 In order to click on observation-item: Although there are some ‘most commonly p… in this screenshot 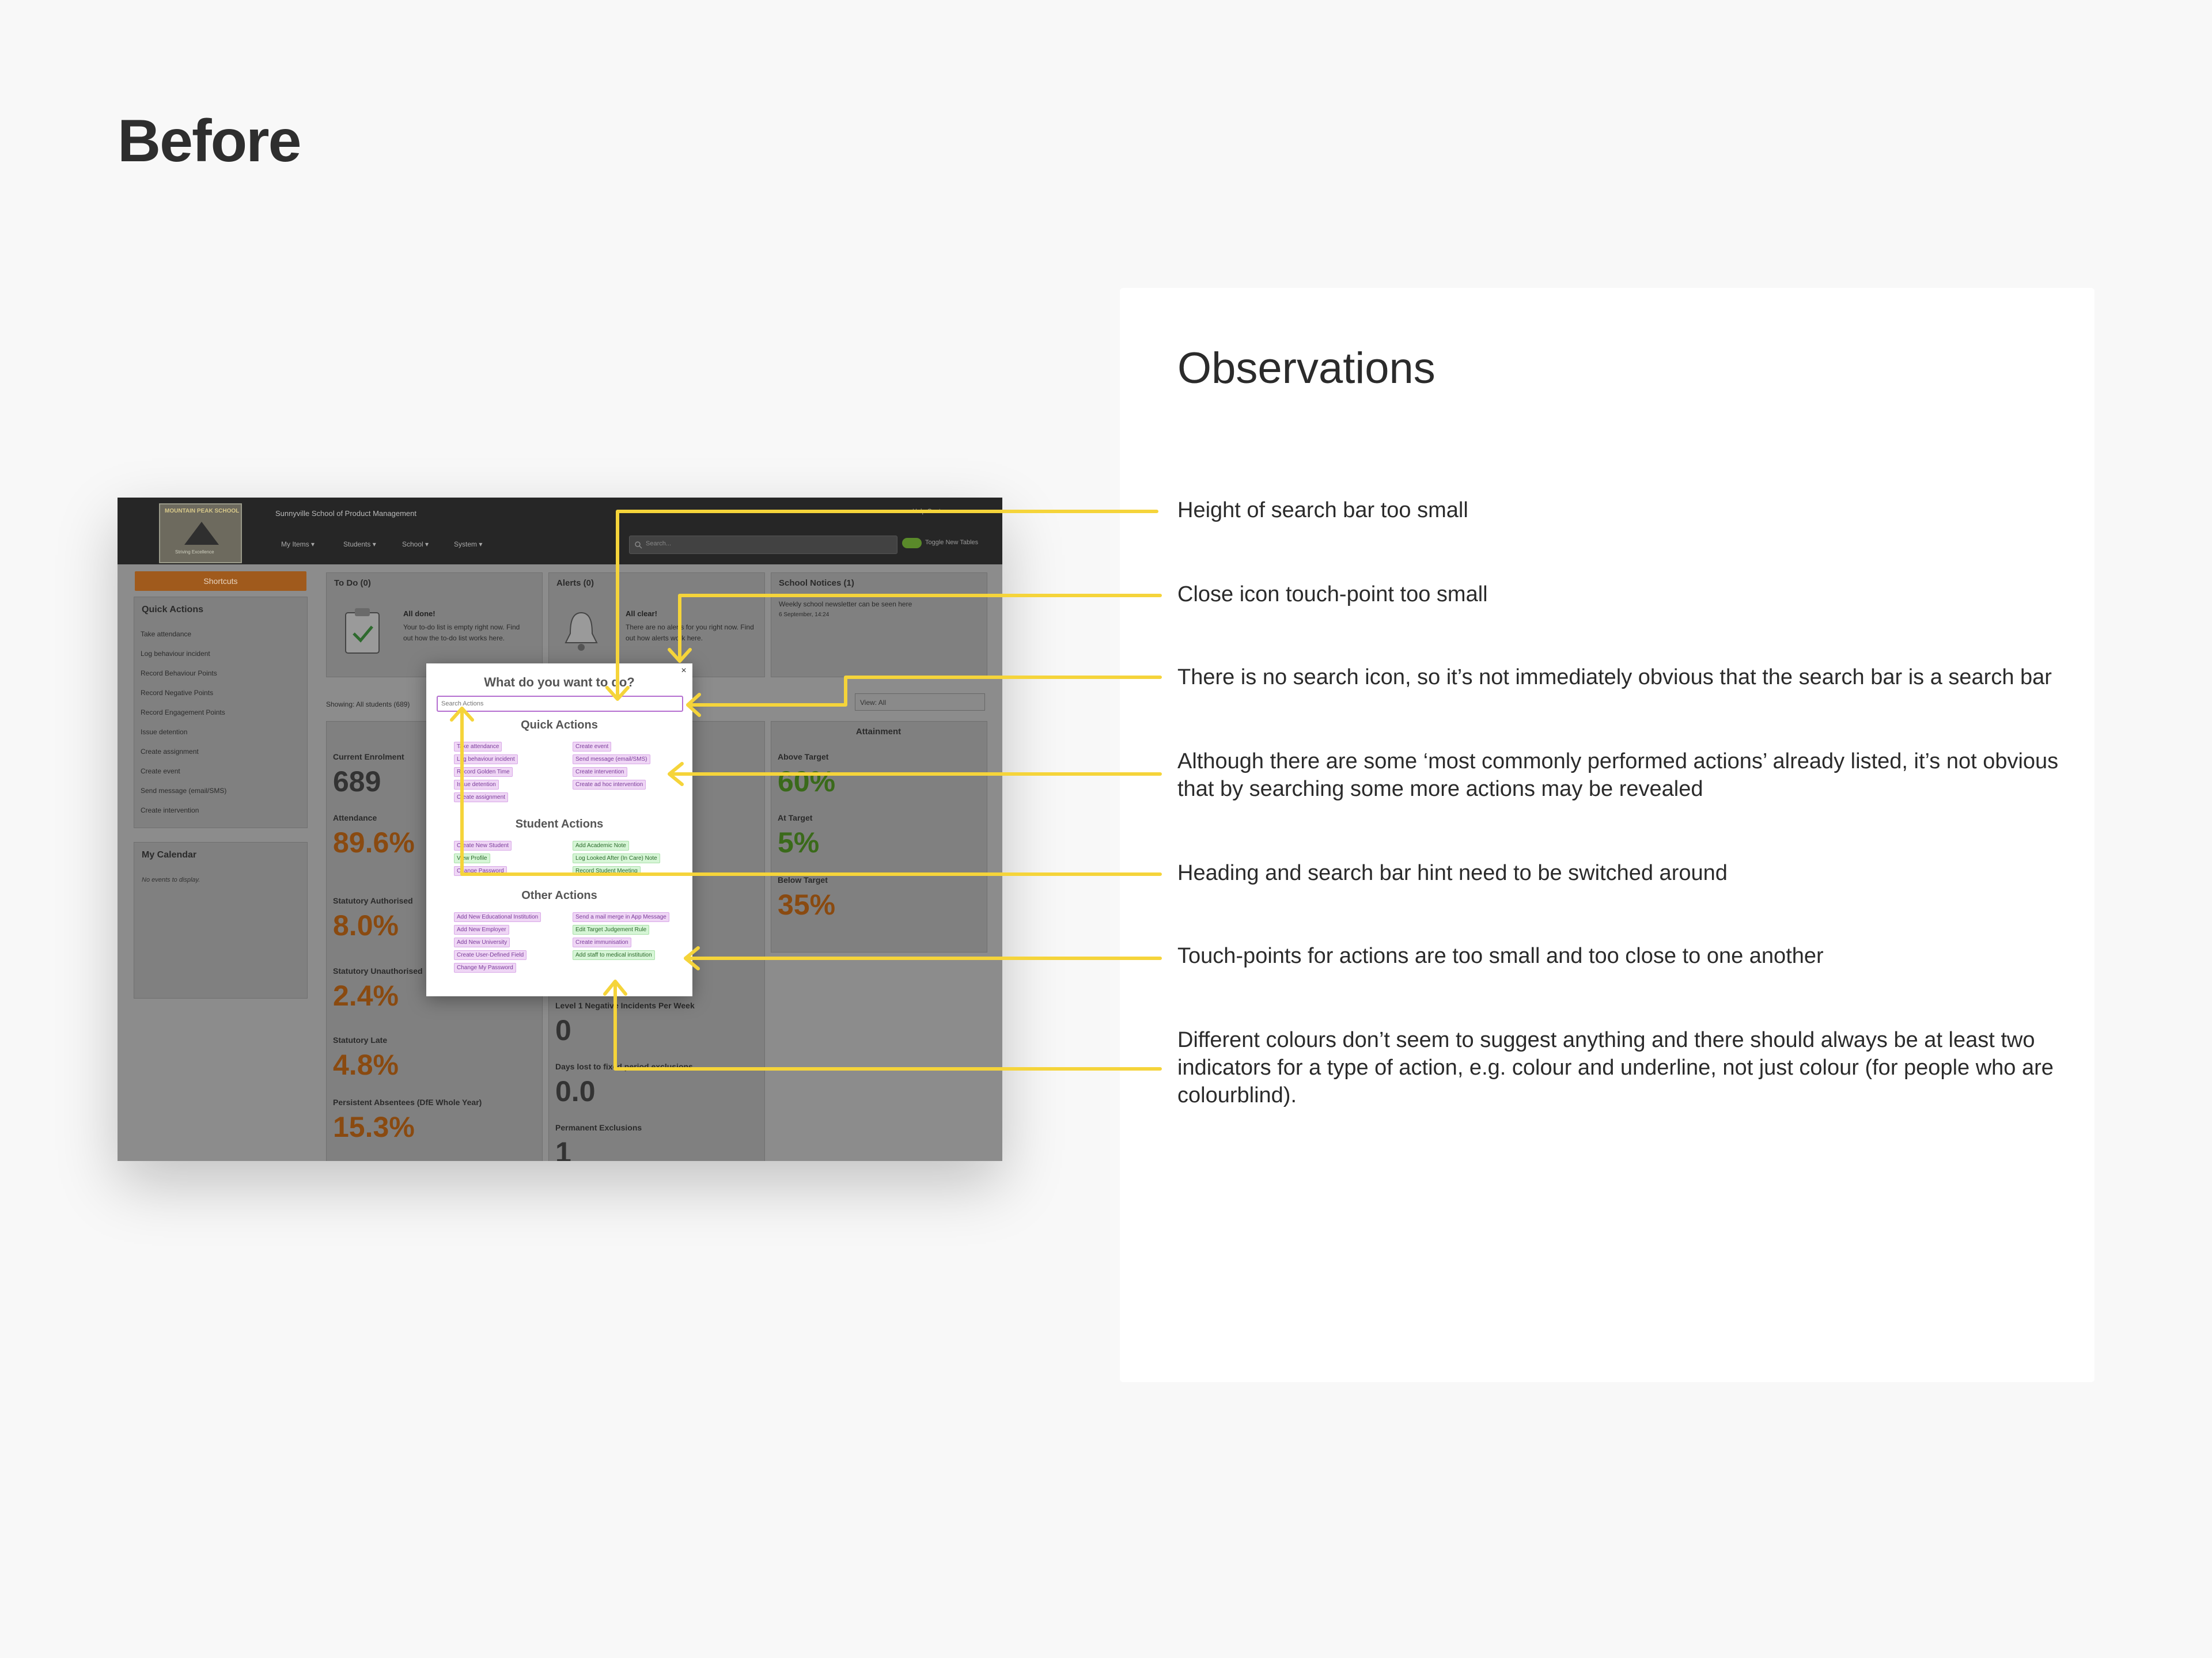, I will do `click(1618, 775)`.